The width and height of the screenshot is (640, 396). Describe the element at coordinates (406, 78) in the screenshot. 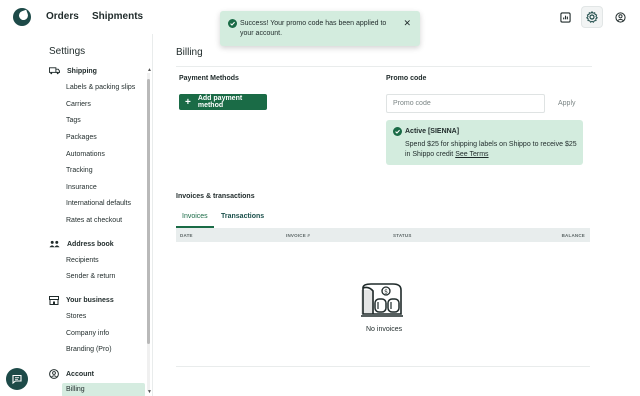

I see `promo-code-label: Promo code` at that location.